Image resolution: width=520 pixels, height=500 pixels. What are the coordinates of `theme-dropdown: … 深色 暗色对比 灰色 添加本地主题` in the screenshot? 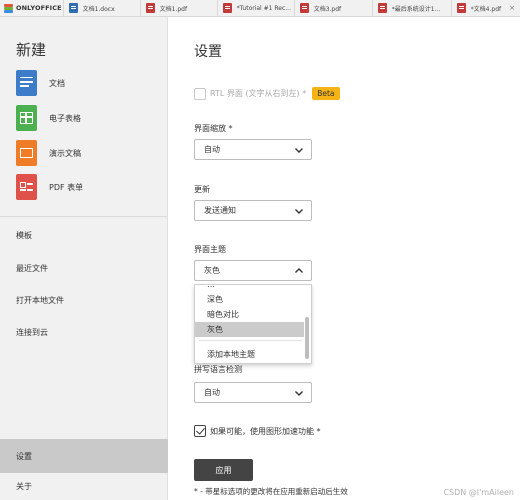 It's located at (253, 324).